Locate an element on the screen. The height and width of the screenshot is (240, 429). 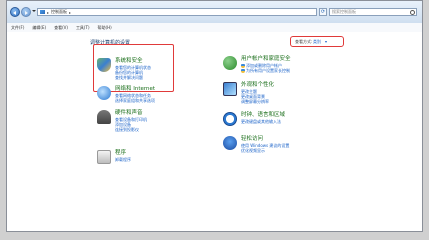
shield-security-icon is located at coordinates (104, 65).